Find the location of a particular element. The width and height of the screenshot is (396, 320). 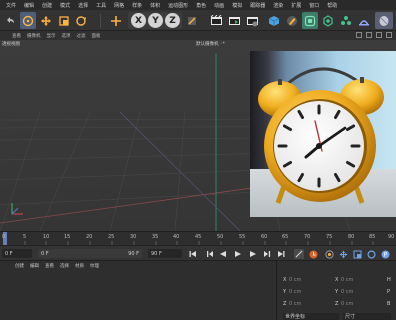

menu-material: 材质 is located at coordinates (79, 266).